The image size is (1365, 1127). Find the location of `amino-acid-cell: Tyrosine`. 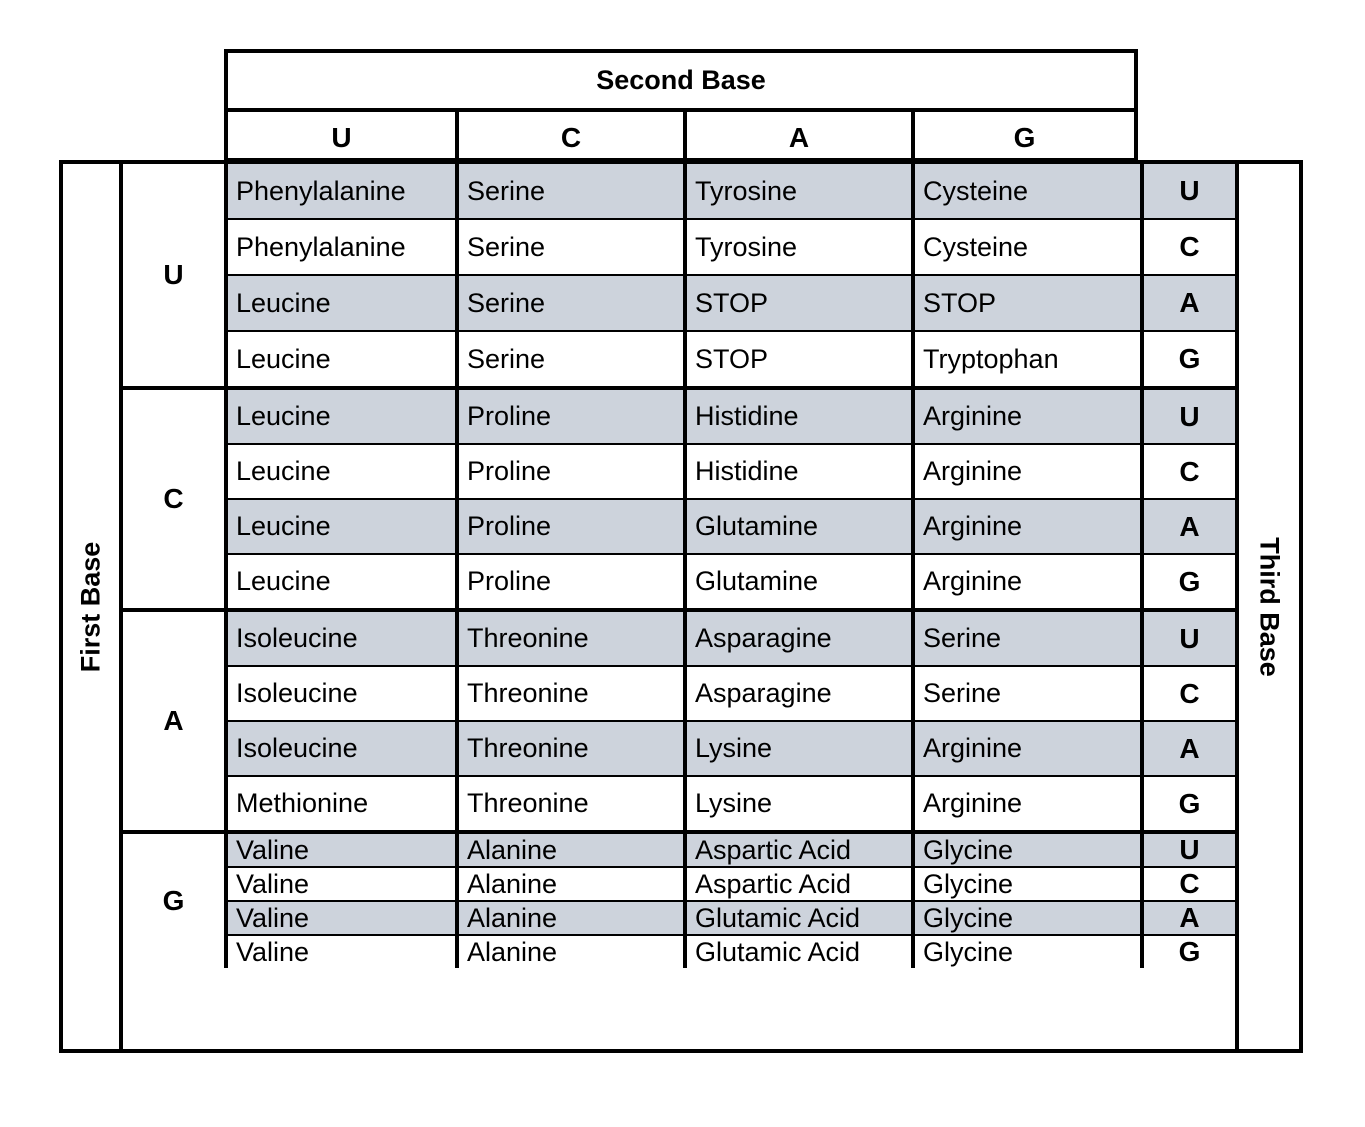

amino-acid-cell: Tyrosine is located at coordinates (797, 247).